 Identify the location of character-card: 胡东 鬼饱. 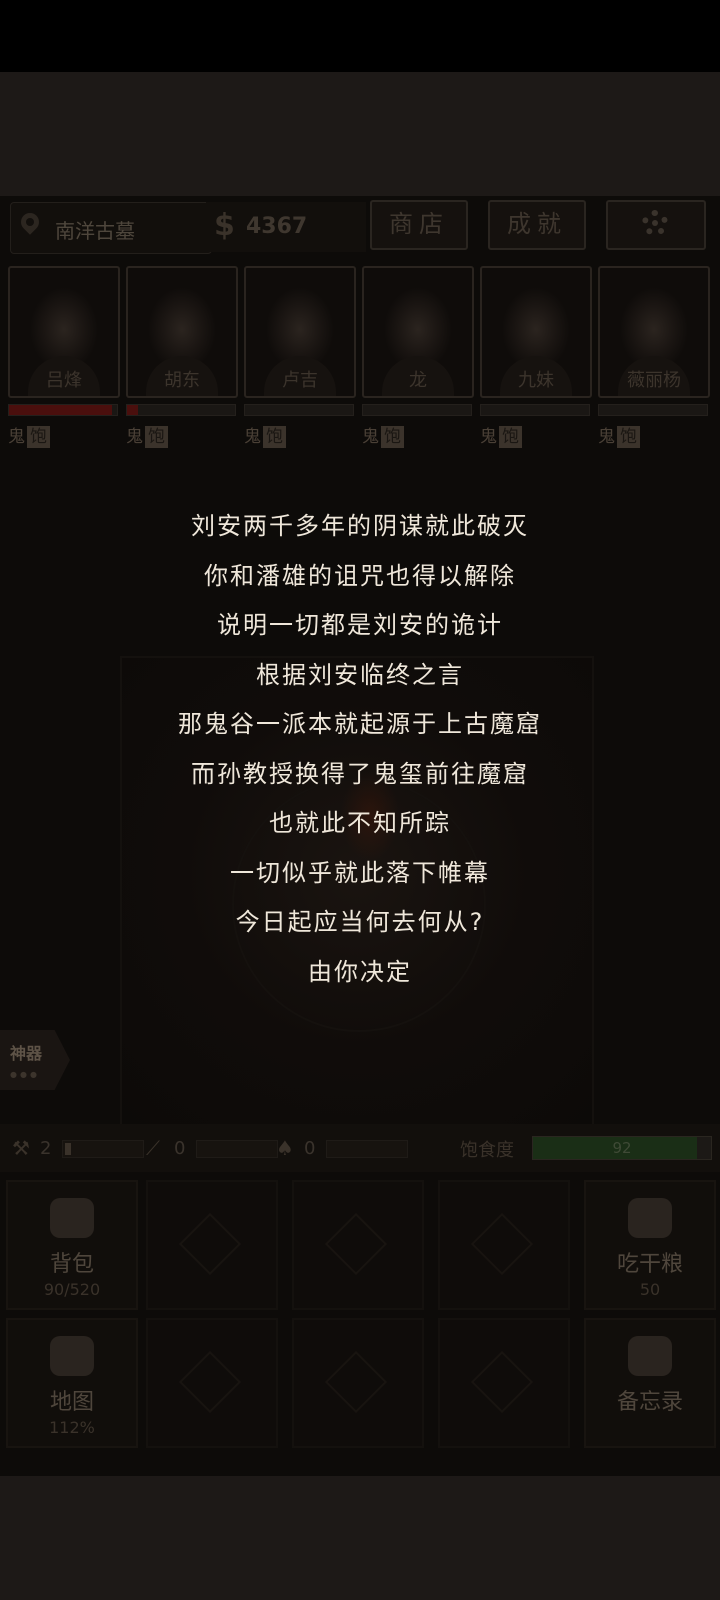
(182, 358).